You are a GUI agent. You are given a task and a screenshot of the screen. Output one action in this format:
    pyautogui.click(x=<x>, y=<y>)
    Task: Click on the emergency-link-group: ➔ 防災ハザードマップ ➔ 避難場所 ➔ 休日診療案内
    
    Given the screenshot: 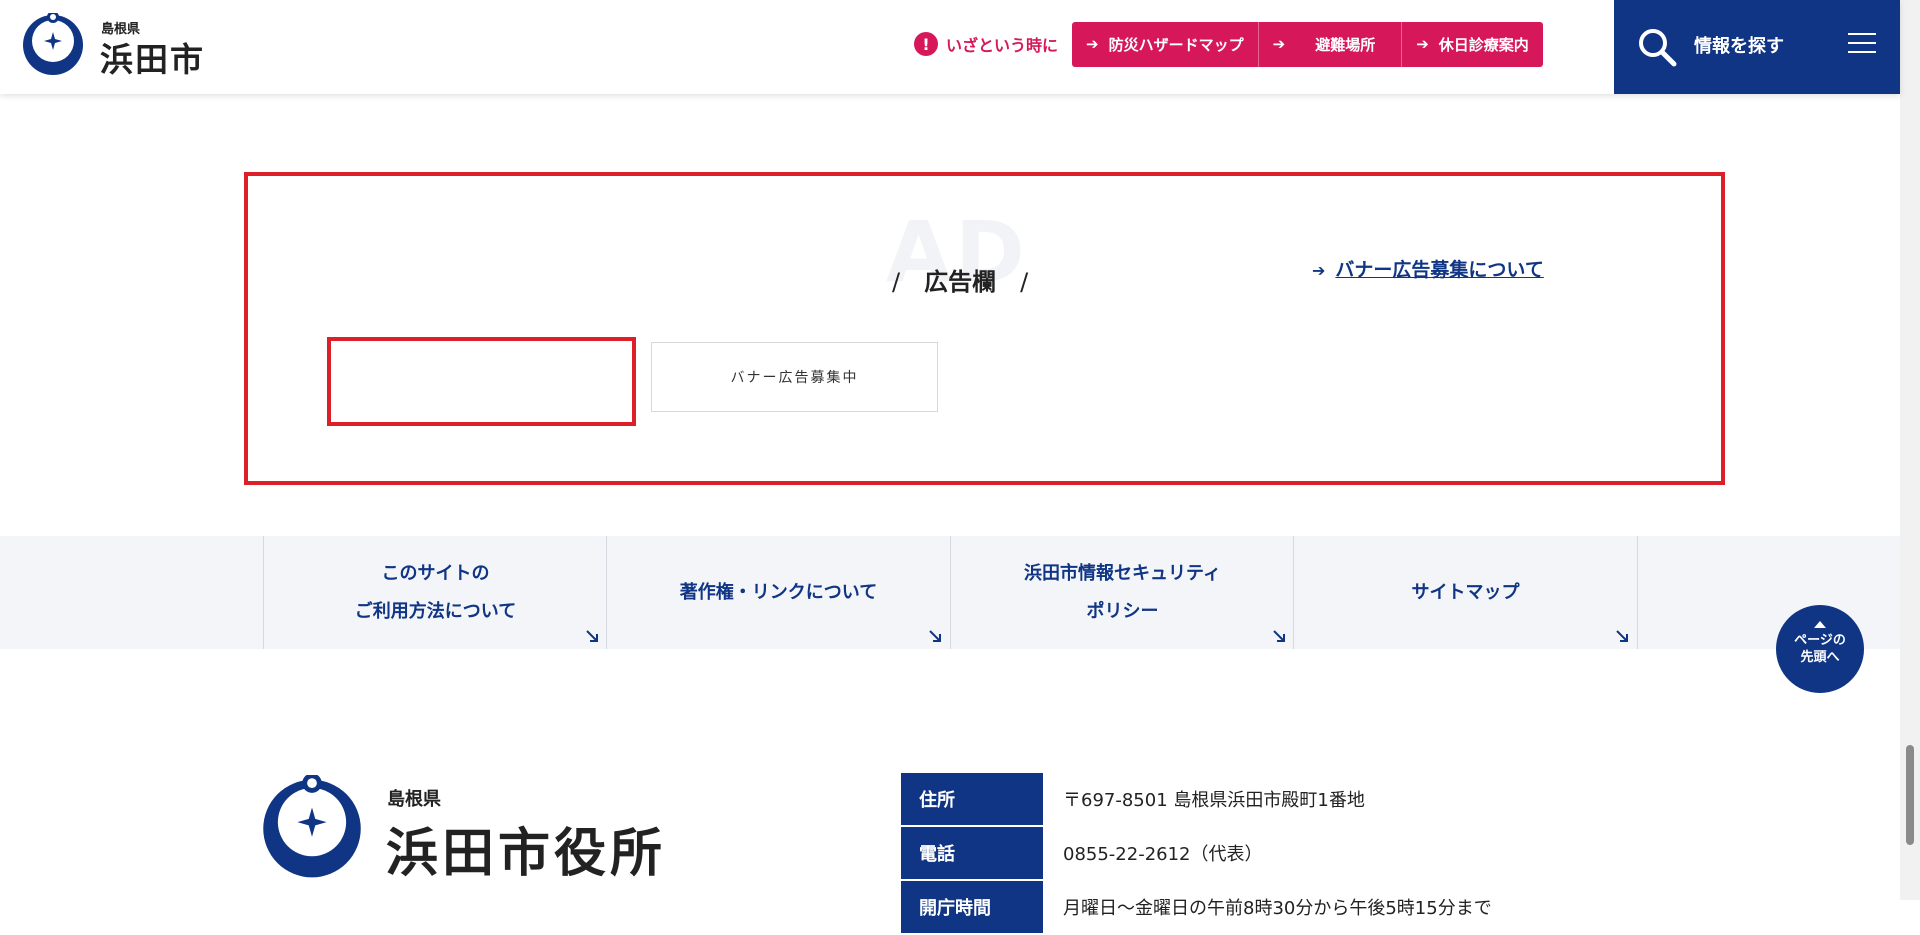 What is the action you would take?
    pyautogui.click(x=1307, y=44)
    